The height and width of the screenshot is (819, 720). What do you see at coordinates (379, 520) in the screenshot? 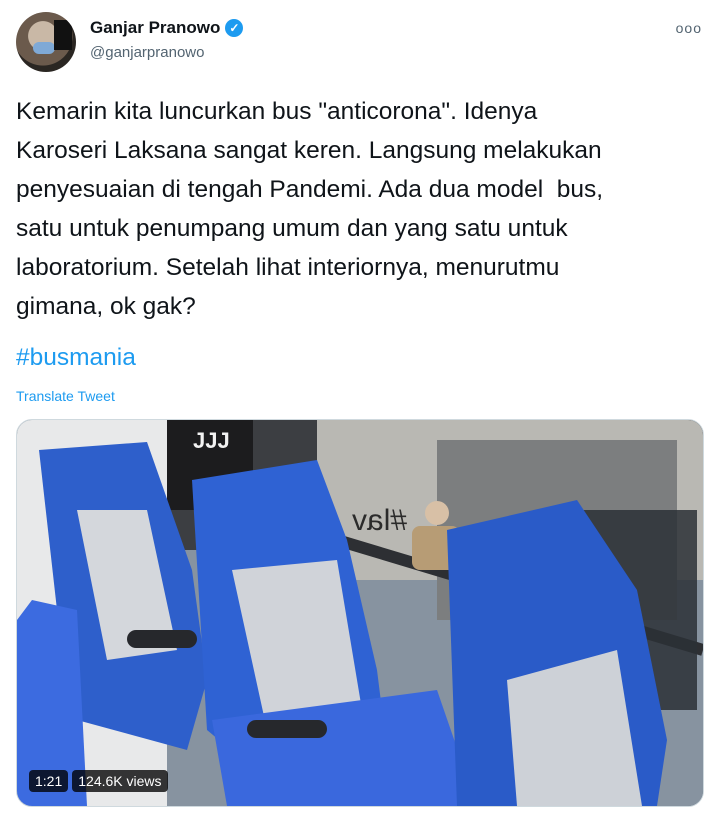
I see `window-text: #lav` at bounding box center [379, 520].